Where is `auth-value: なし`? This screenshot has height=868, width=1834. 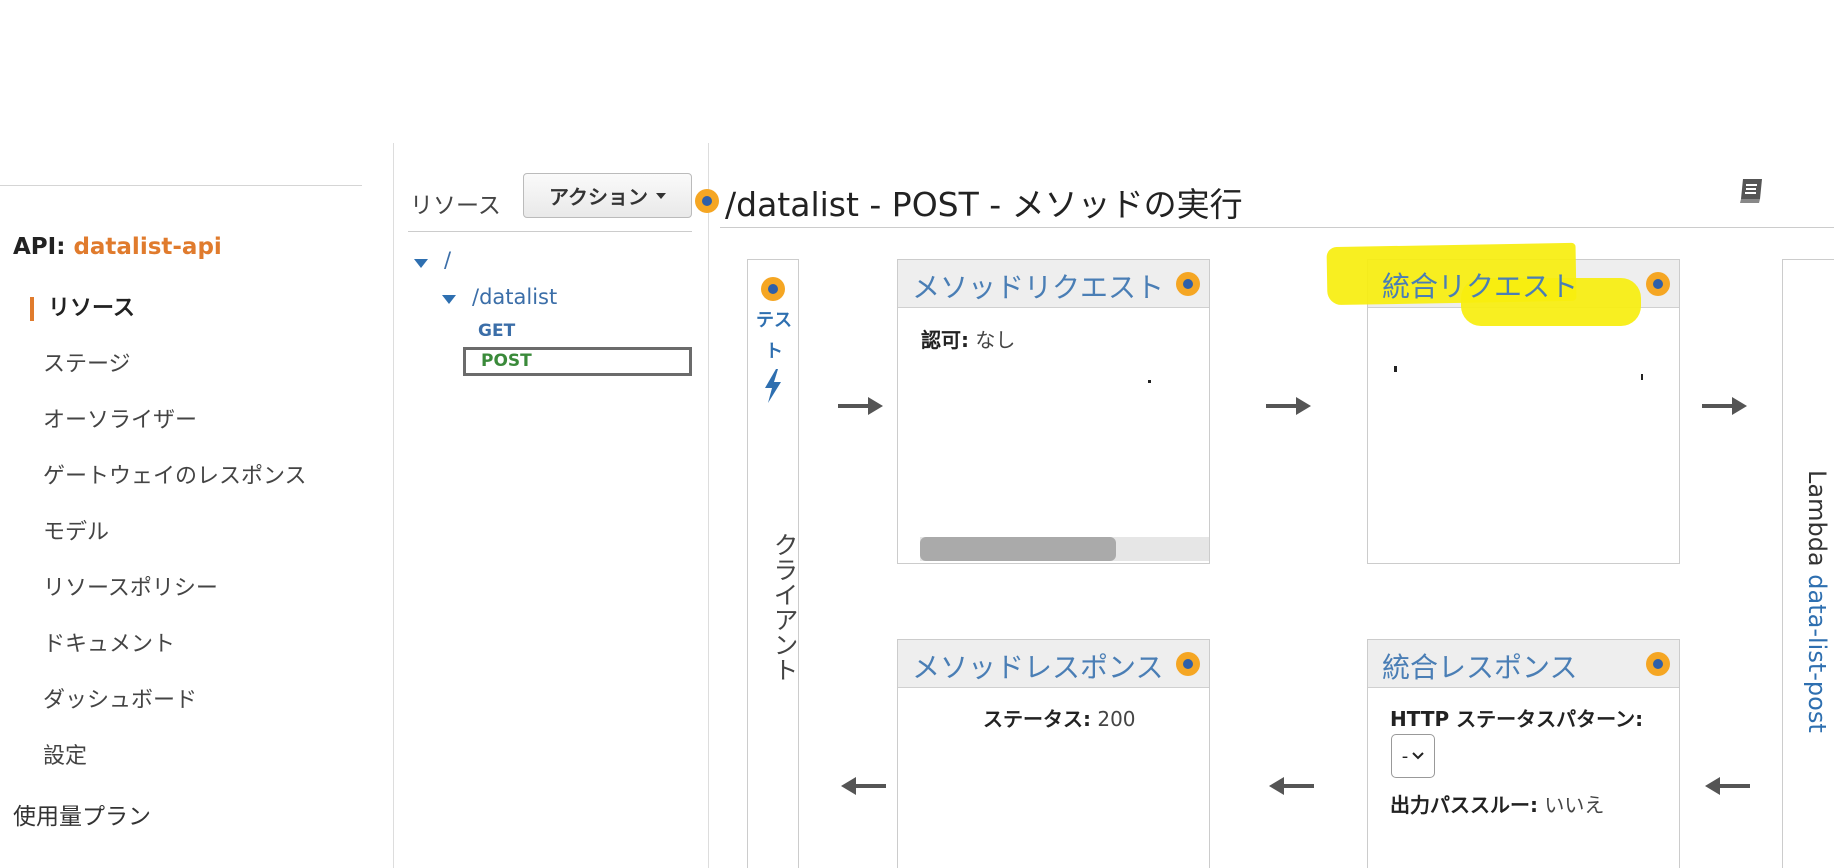
auth-value: なし is located at coordinates (995, 340).